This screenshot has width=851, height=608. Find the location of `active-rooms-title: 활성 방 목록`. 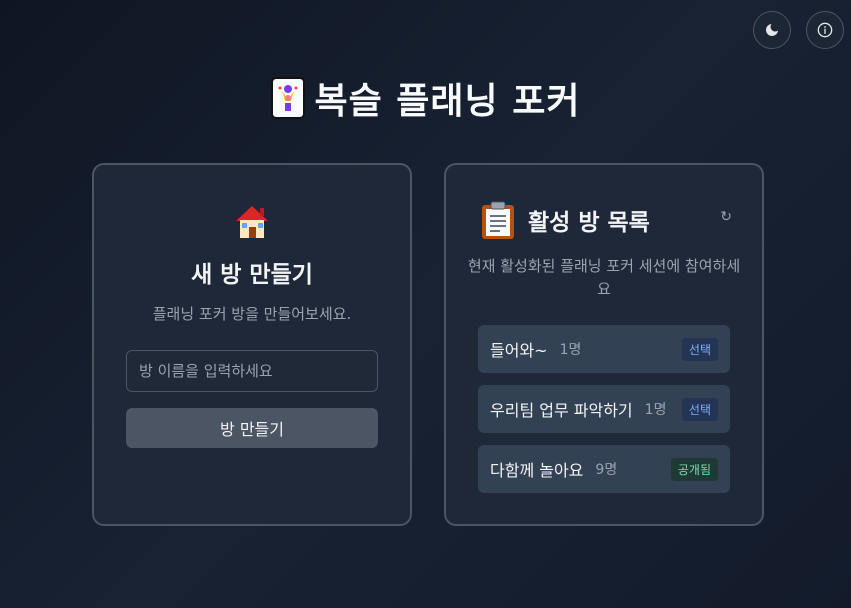

active-rooms-title: 활성 방 목록 is located at coordinates (589, 223).